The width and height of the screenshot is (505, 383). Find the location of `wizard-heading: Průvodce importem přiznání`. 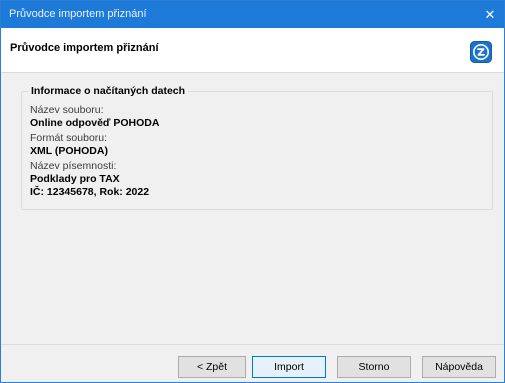

wizard-heading: Průvodce importem přiznání is located at coordinates (84, 48).